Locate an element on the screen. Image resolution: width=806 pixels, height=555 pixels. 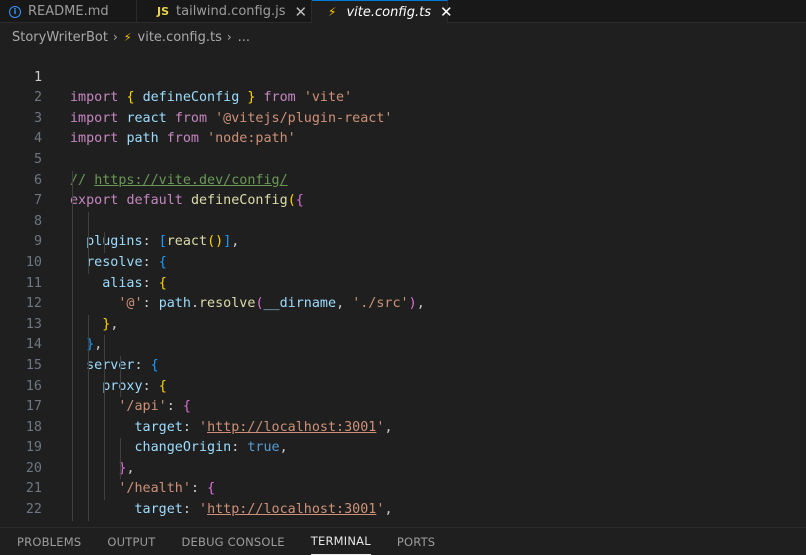
code-line: 7 plugins: [react()], is located at coordinates (403, 209).